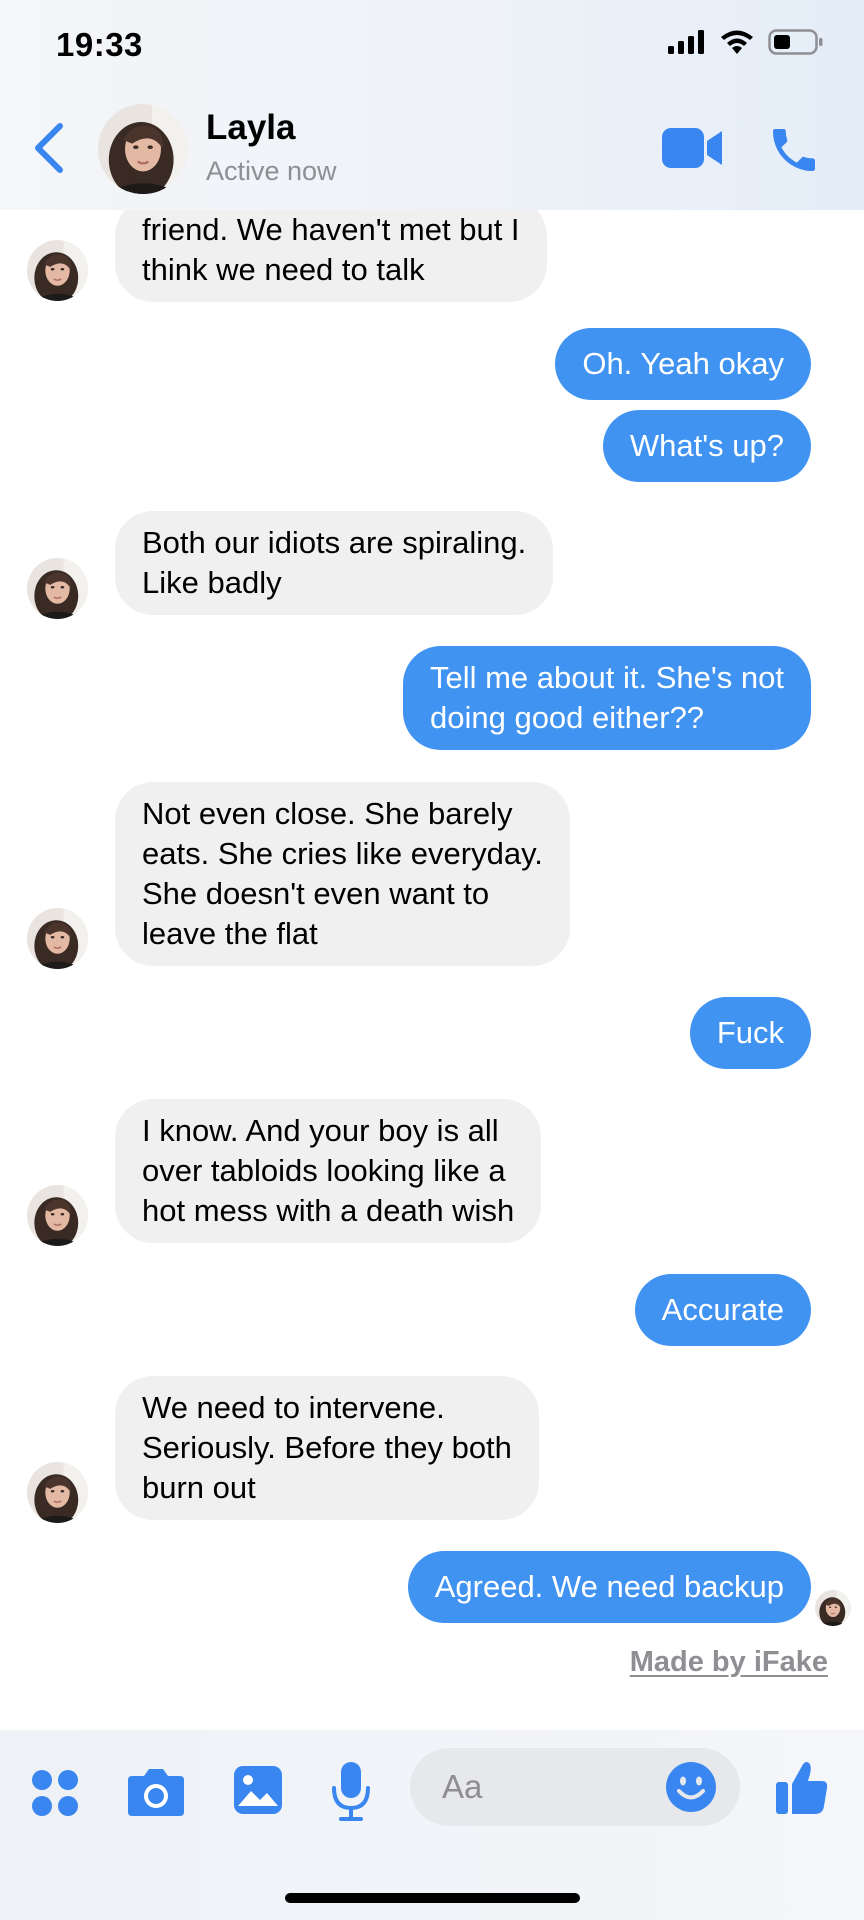 The image size is (864, 1920). Describe the element at coordinates (251, 128) in the screenshot. I see `contact-name: Layla` at that location.